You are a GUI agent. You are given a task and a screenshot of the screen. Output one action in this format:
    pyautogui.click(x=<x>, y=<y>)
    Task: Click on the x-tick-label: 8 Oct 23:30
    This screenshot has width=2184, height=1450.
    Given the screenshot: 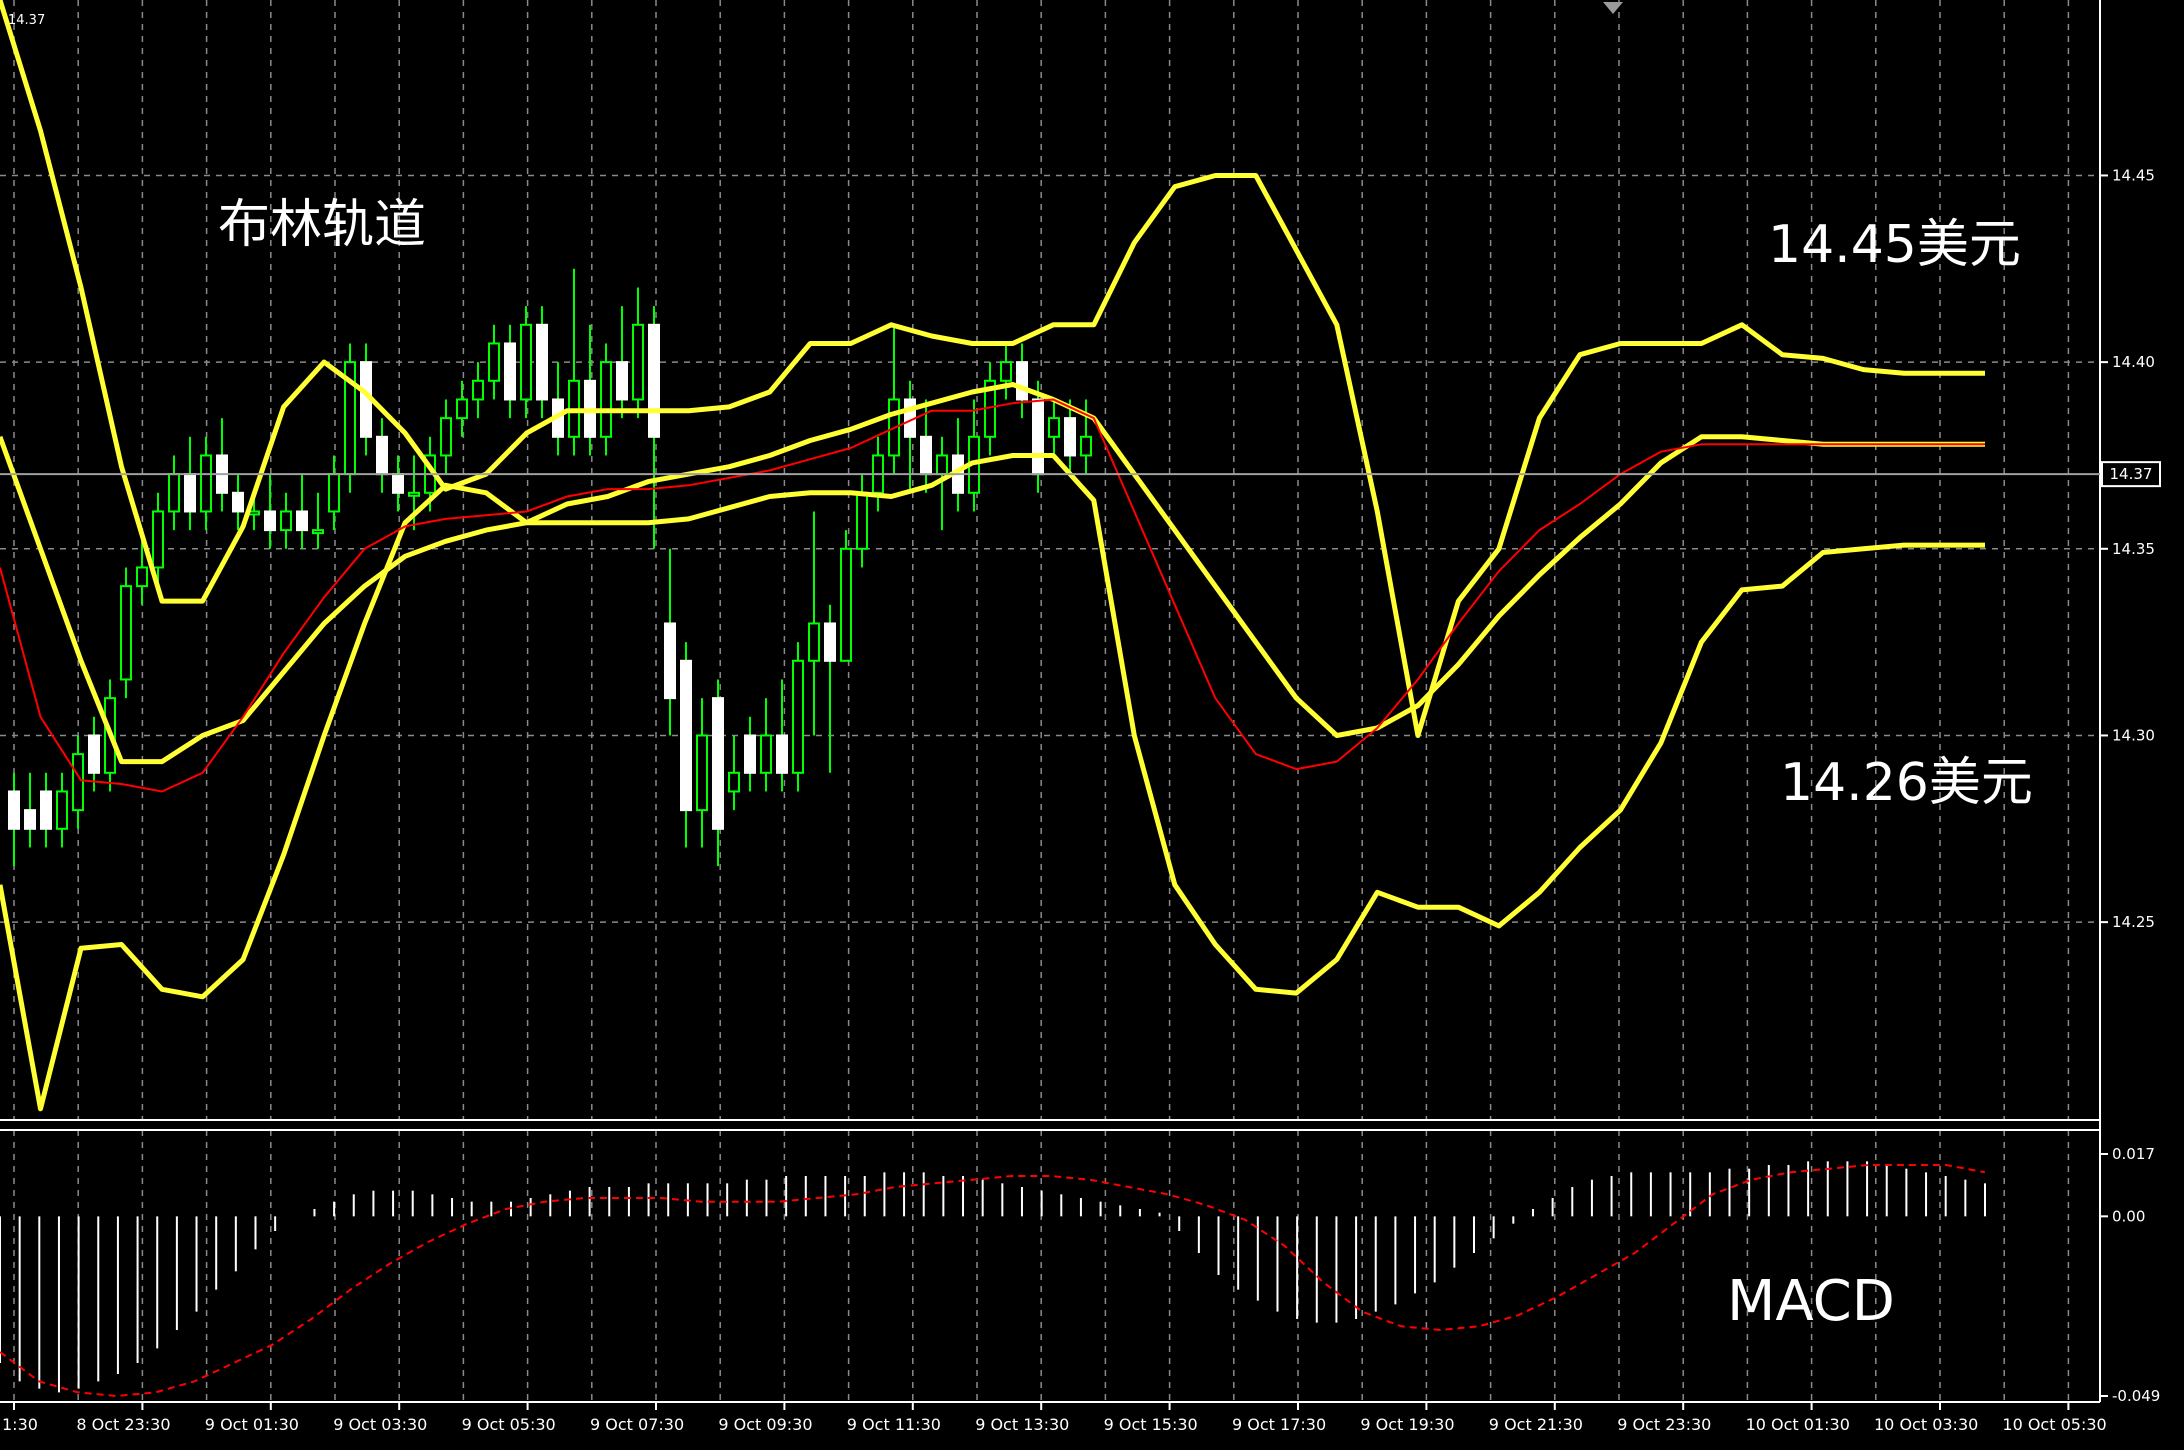 What is the action you would take?
    pyautogui.click(x=123, y=1424)
    